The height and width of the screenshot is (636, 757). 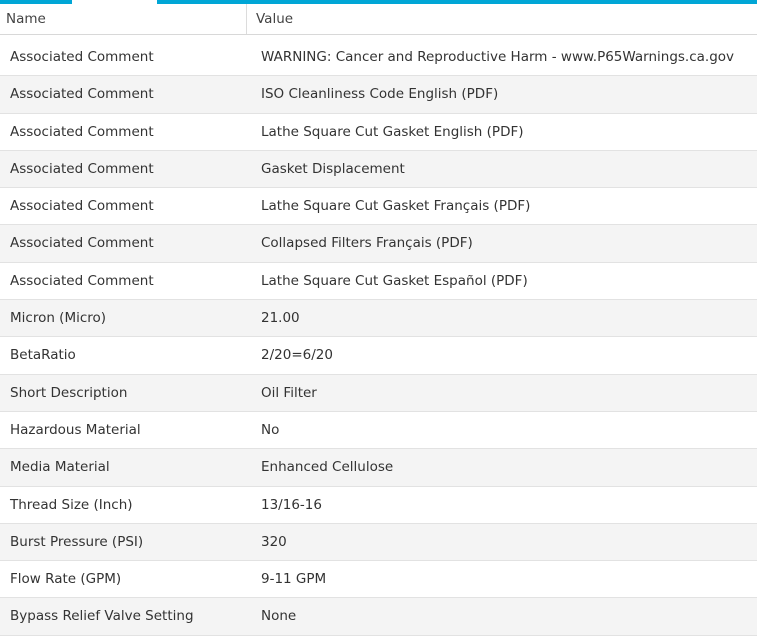 I want to click on spec-name: Burst Pressure (PSI), so click(x=77, y=541).